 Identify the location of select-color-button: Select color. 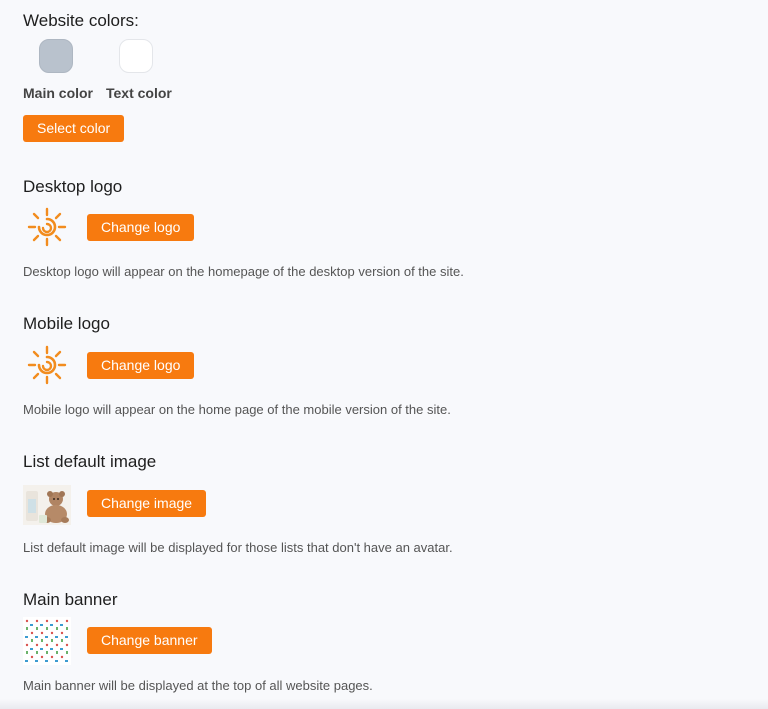
(74, 128).